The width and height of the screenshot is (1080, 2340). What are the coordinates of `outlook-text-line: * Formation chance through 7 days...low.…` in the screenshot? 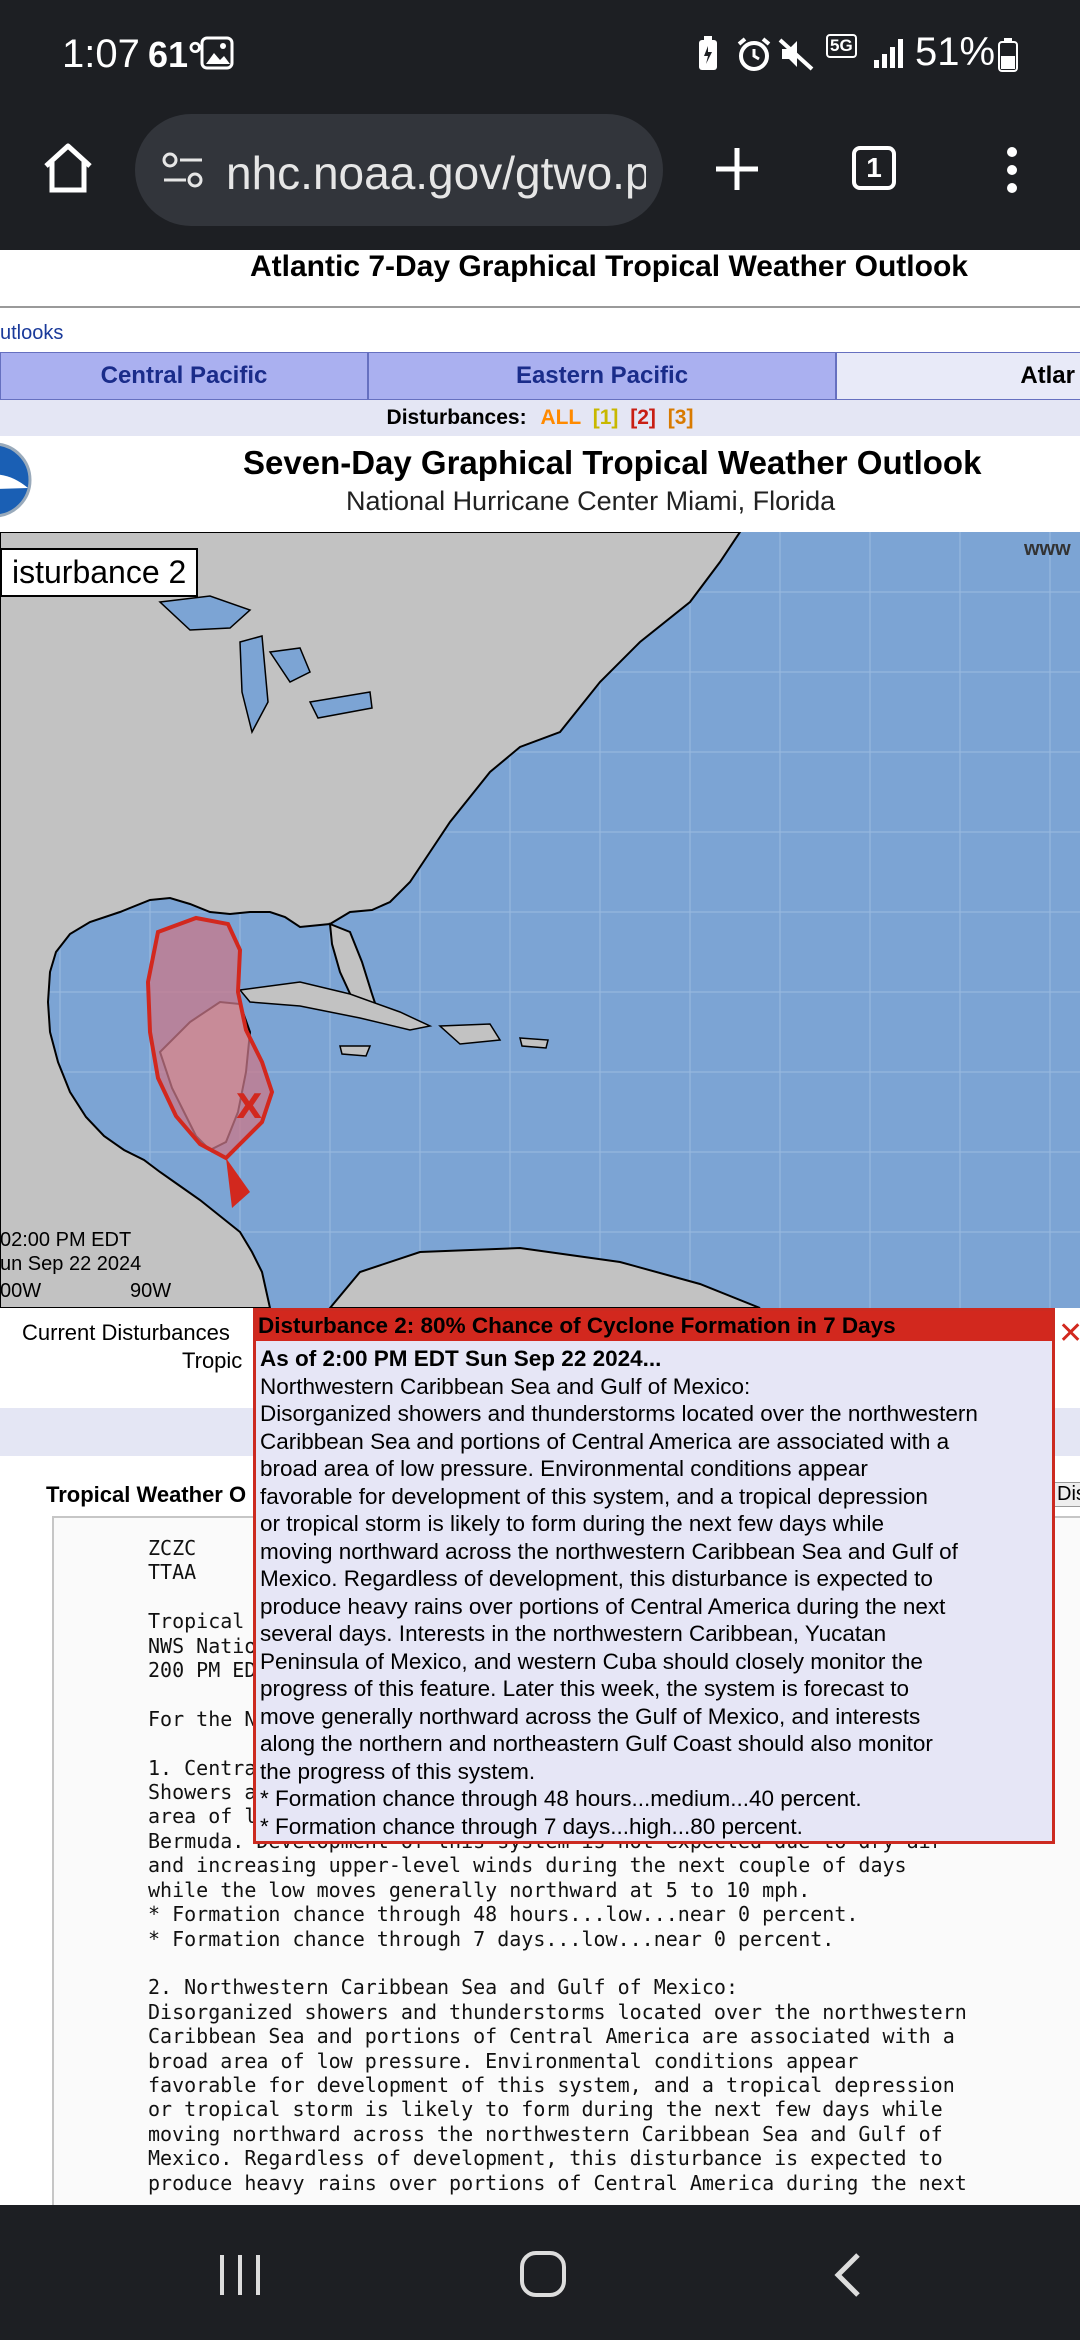 It's located at (491, 1938).